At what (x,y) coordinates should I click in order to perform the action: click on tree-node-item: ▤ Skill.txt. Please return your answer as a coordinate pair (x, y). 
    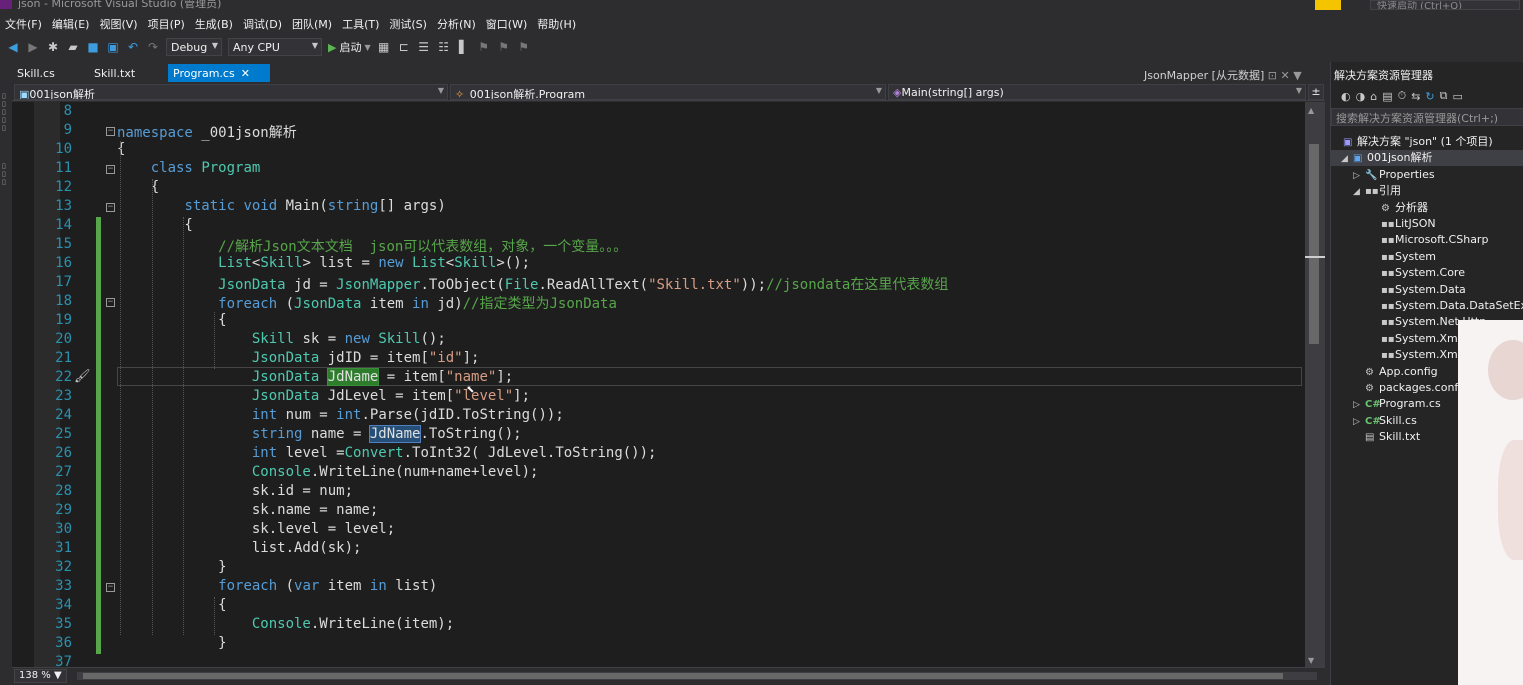
    Looking at the image, I should click on (1386, 437).